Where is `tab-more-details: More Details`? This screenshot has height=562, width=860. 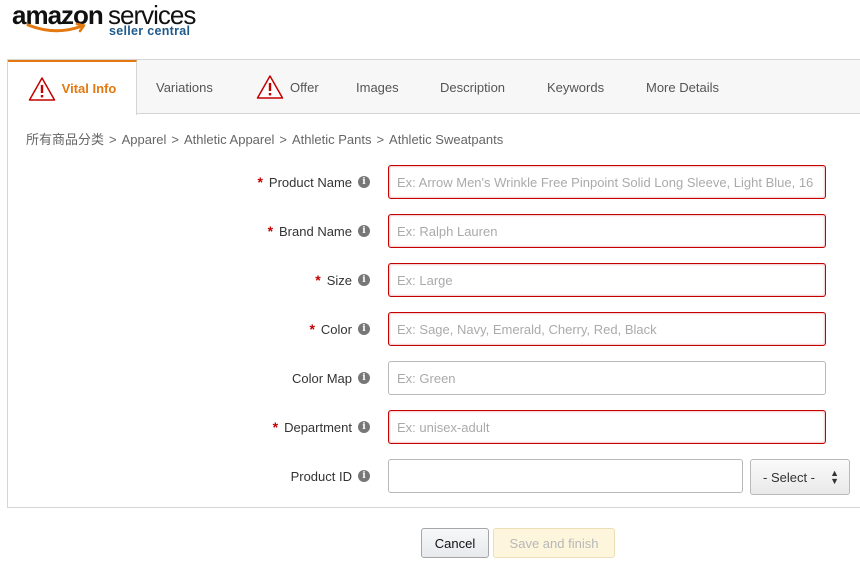 tab-more-details: More Details is located at coordinates (682, 87).